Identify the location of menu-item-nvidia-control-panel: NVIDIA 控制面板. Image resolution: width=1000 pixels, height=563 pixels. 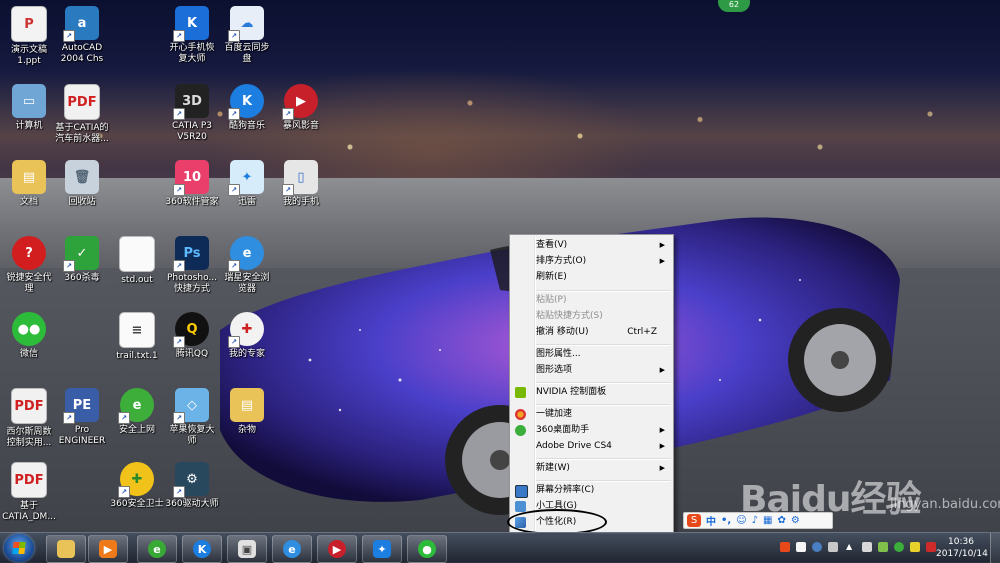
(591, 392).